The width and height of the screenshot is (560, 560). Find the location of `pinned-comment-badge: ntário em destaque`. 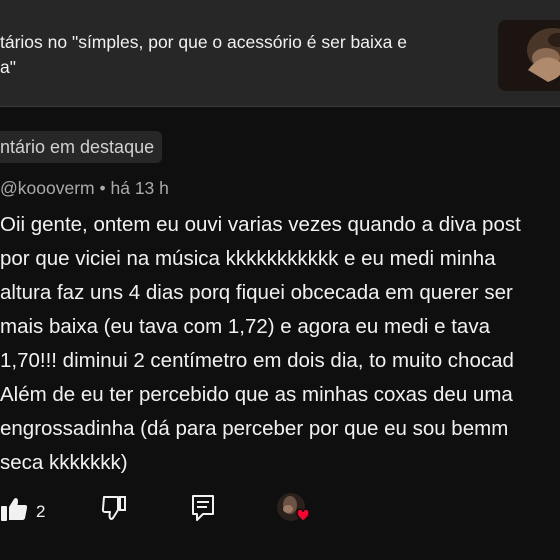

pinned-comment-badge: ntário em destaque is located at coordinates (81, 147).